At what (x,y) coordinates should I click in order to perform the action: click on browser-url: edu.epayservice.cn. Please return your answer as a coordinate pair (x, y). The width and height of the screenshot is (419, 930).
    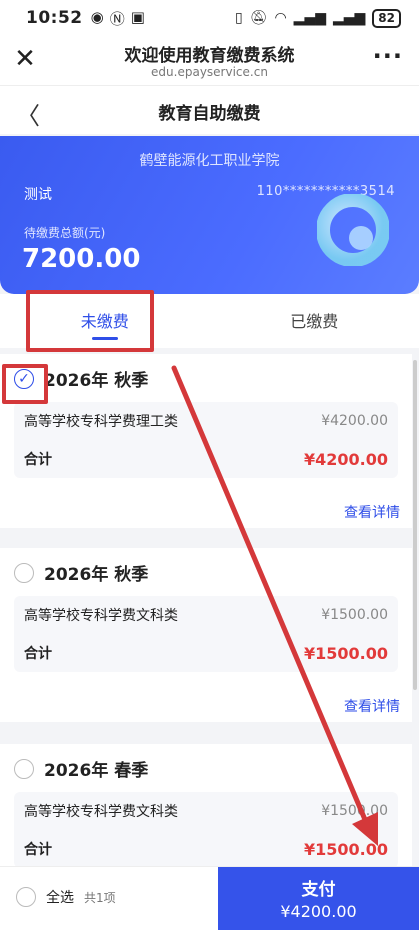
    Looking at the image, I should click on (209, 72).